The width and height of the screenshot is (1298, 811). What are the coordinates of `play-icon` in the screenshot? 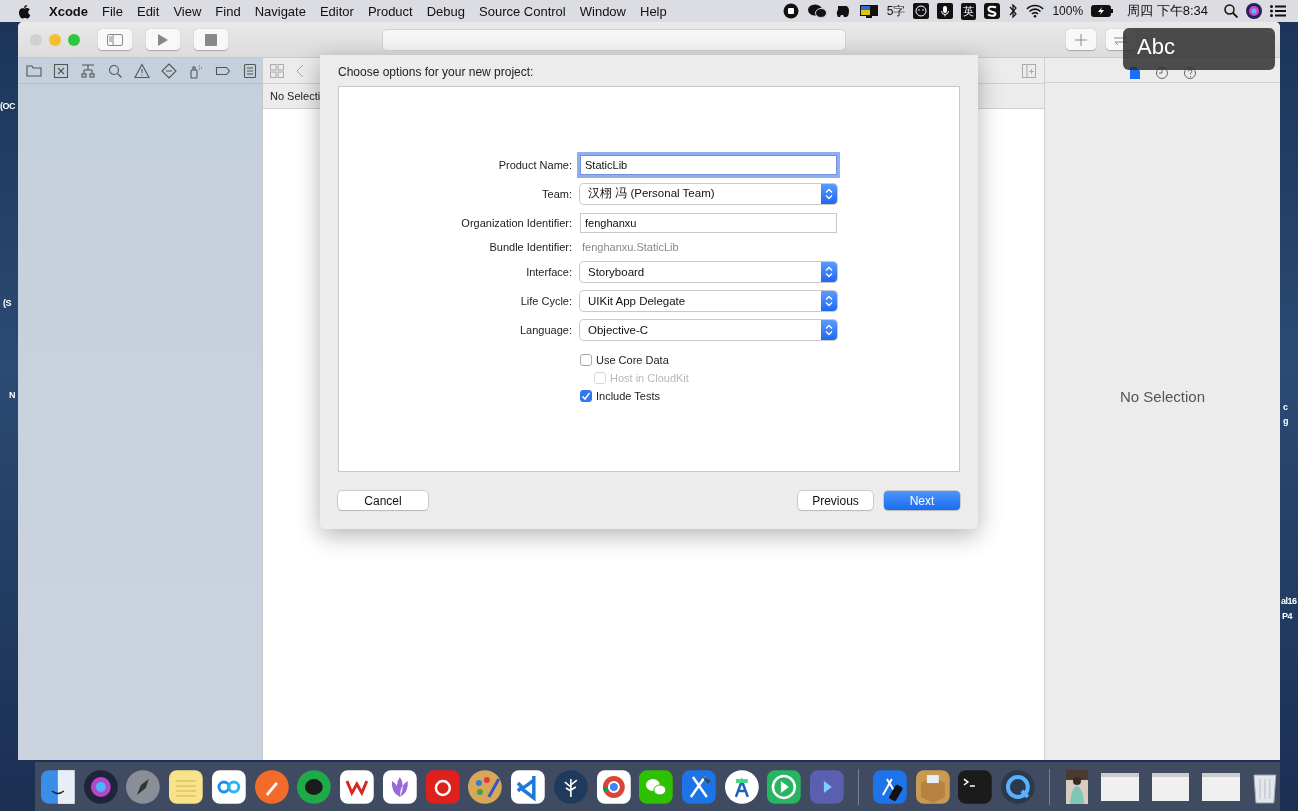 It's located at (163, 39).